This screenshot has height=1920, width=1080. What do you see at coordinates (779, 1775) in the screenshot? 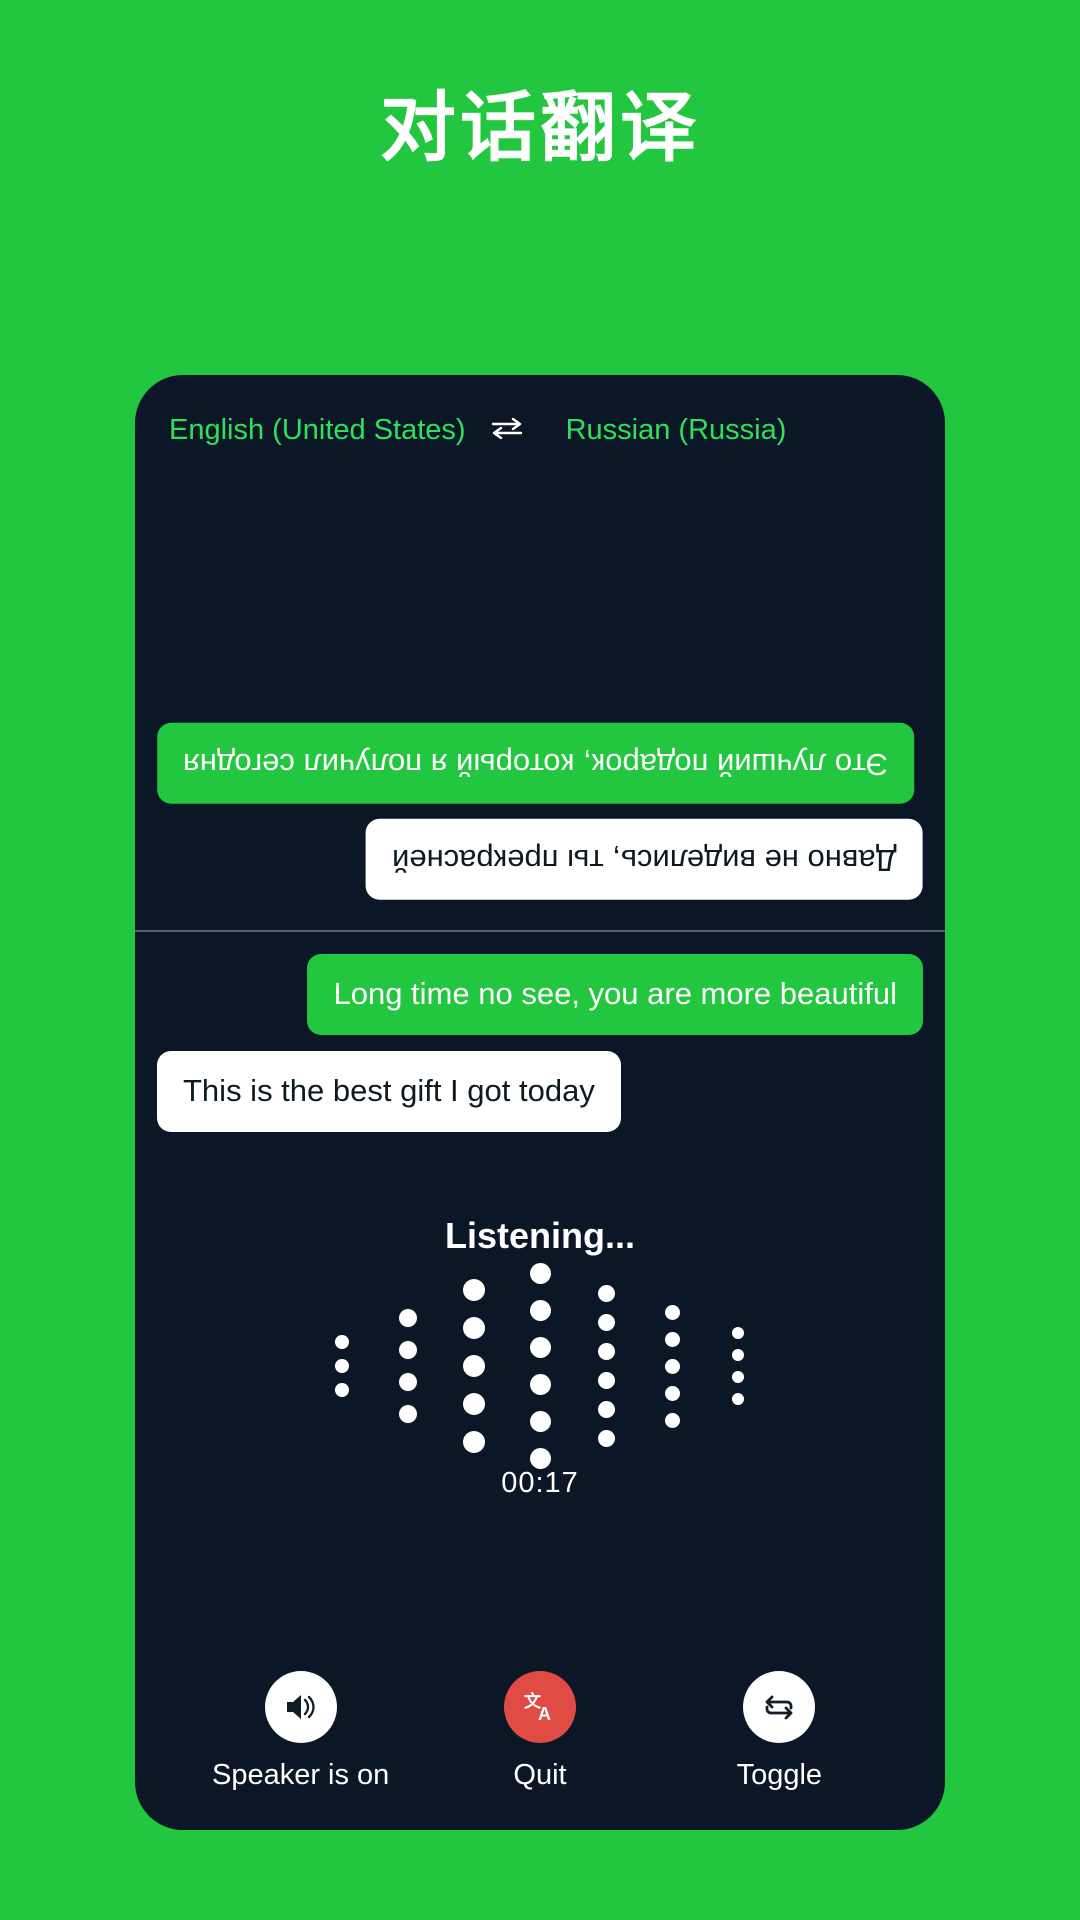
I see `toggle-button-label: Toggle` at bounding box center [779, 1775].